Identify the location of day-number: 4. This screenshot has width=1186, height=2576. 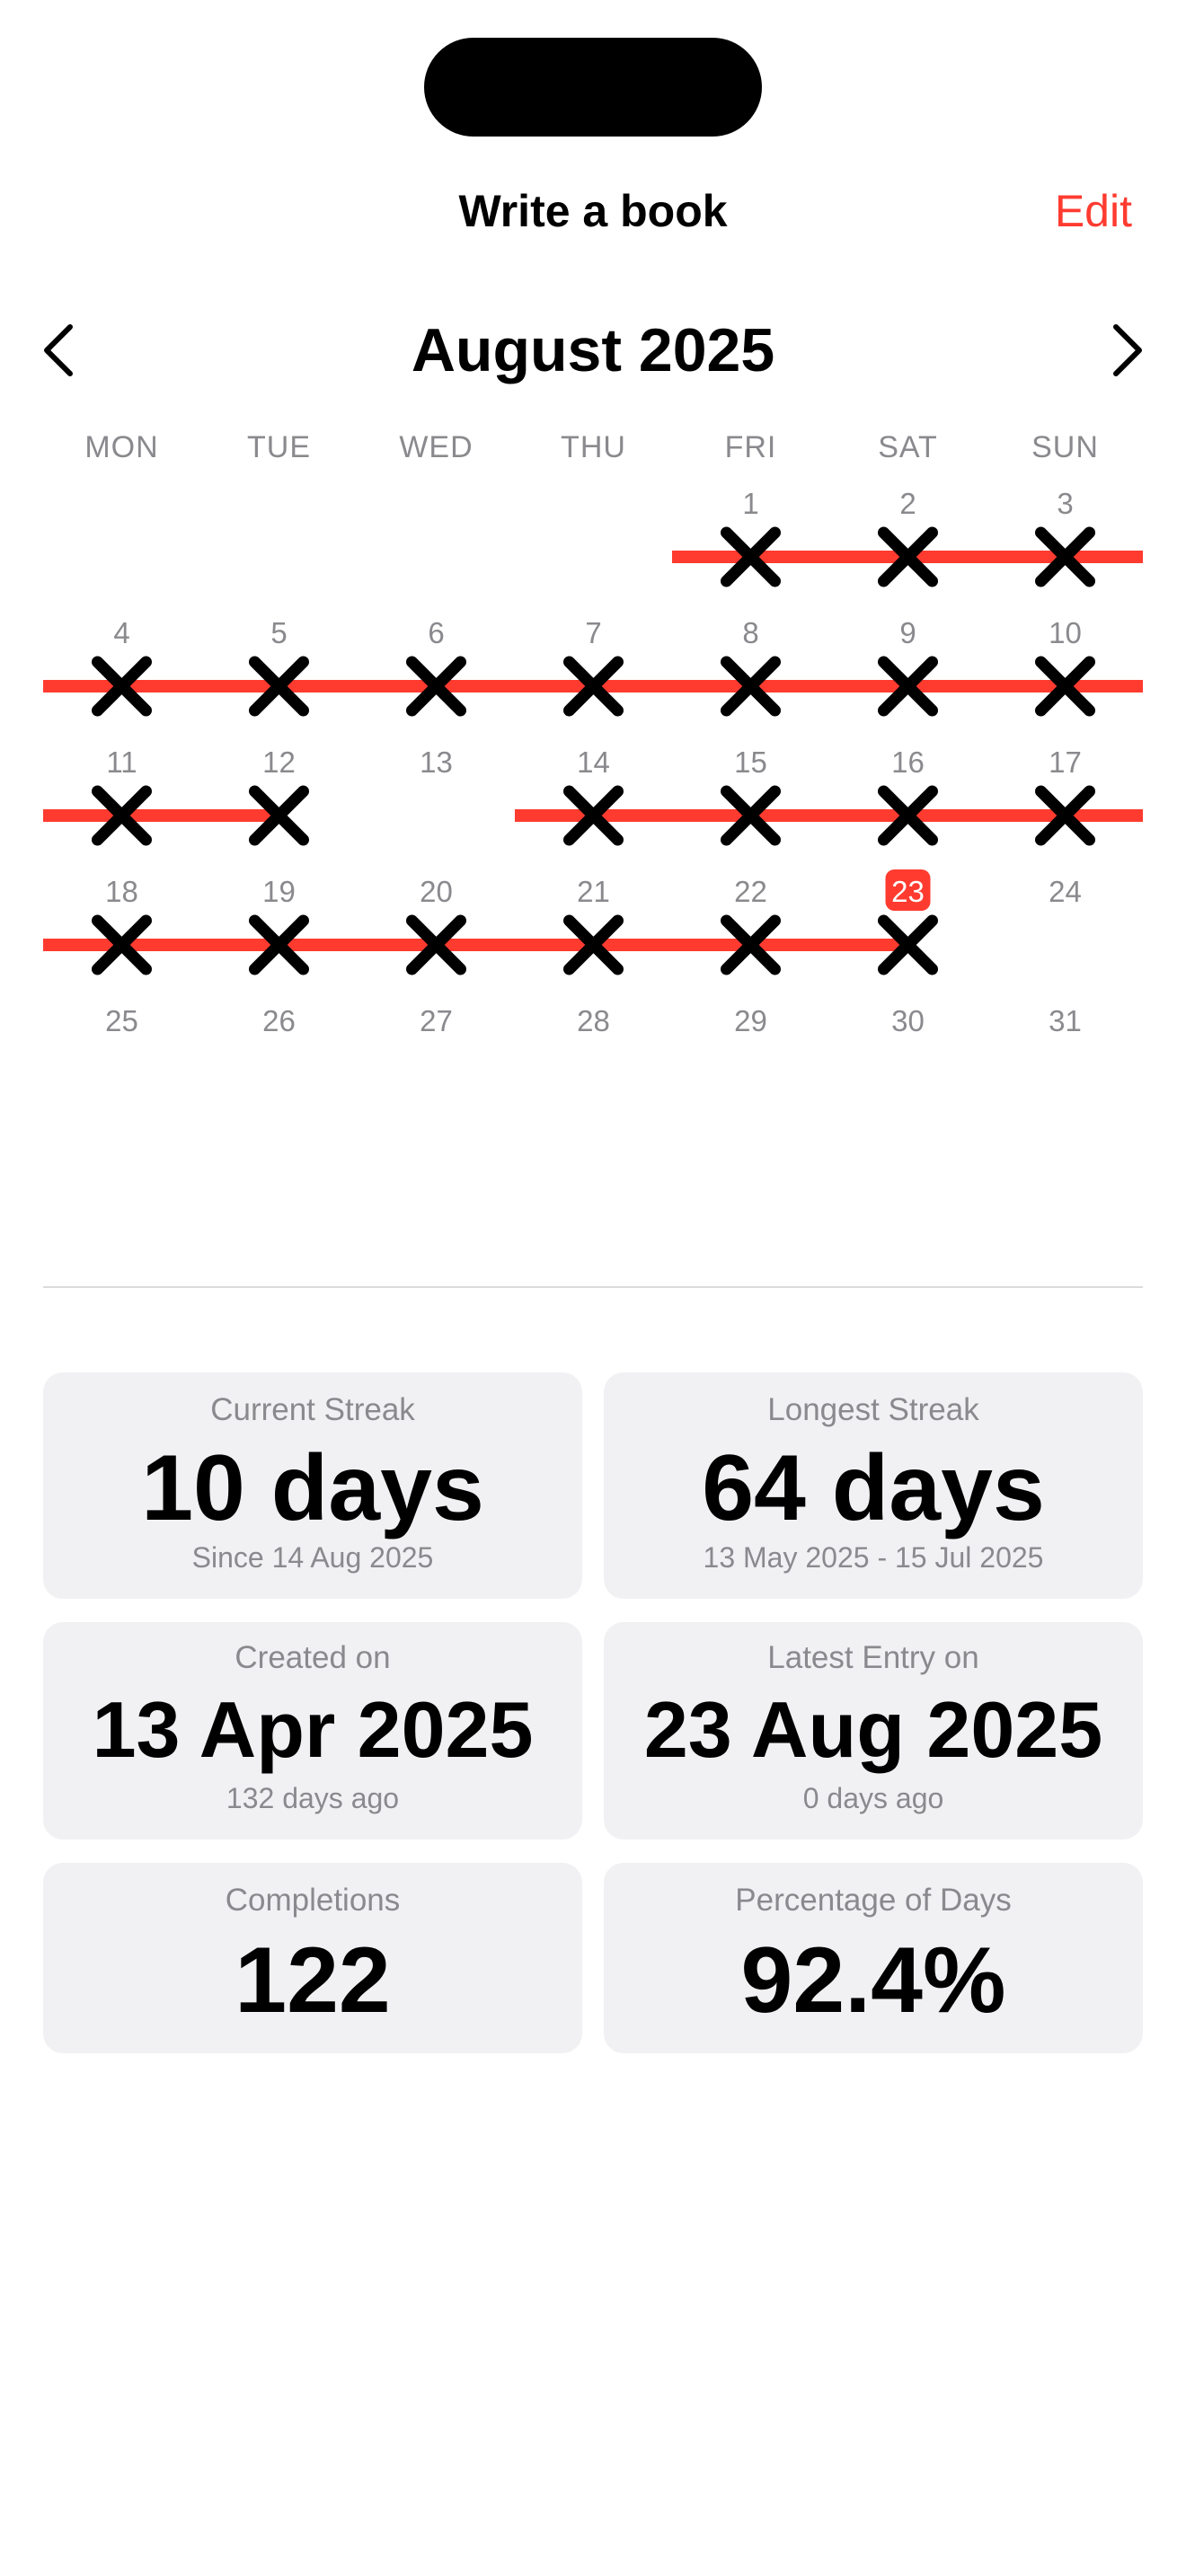
(121, 632).